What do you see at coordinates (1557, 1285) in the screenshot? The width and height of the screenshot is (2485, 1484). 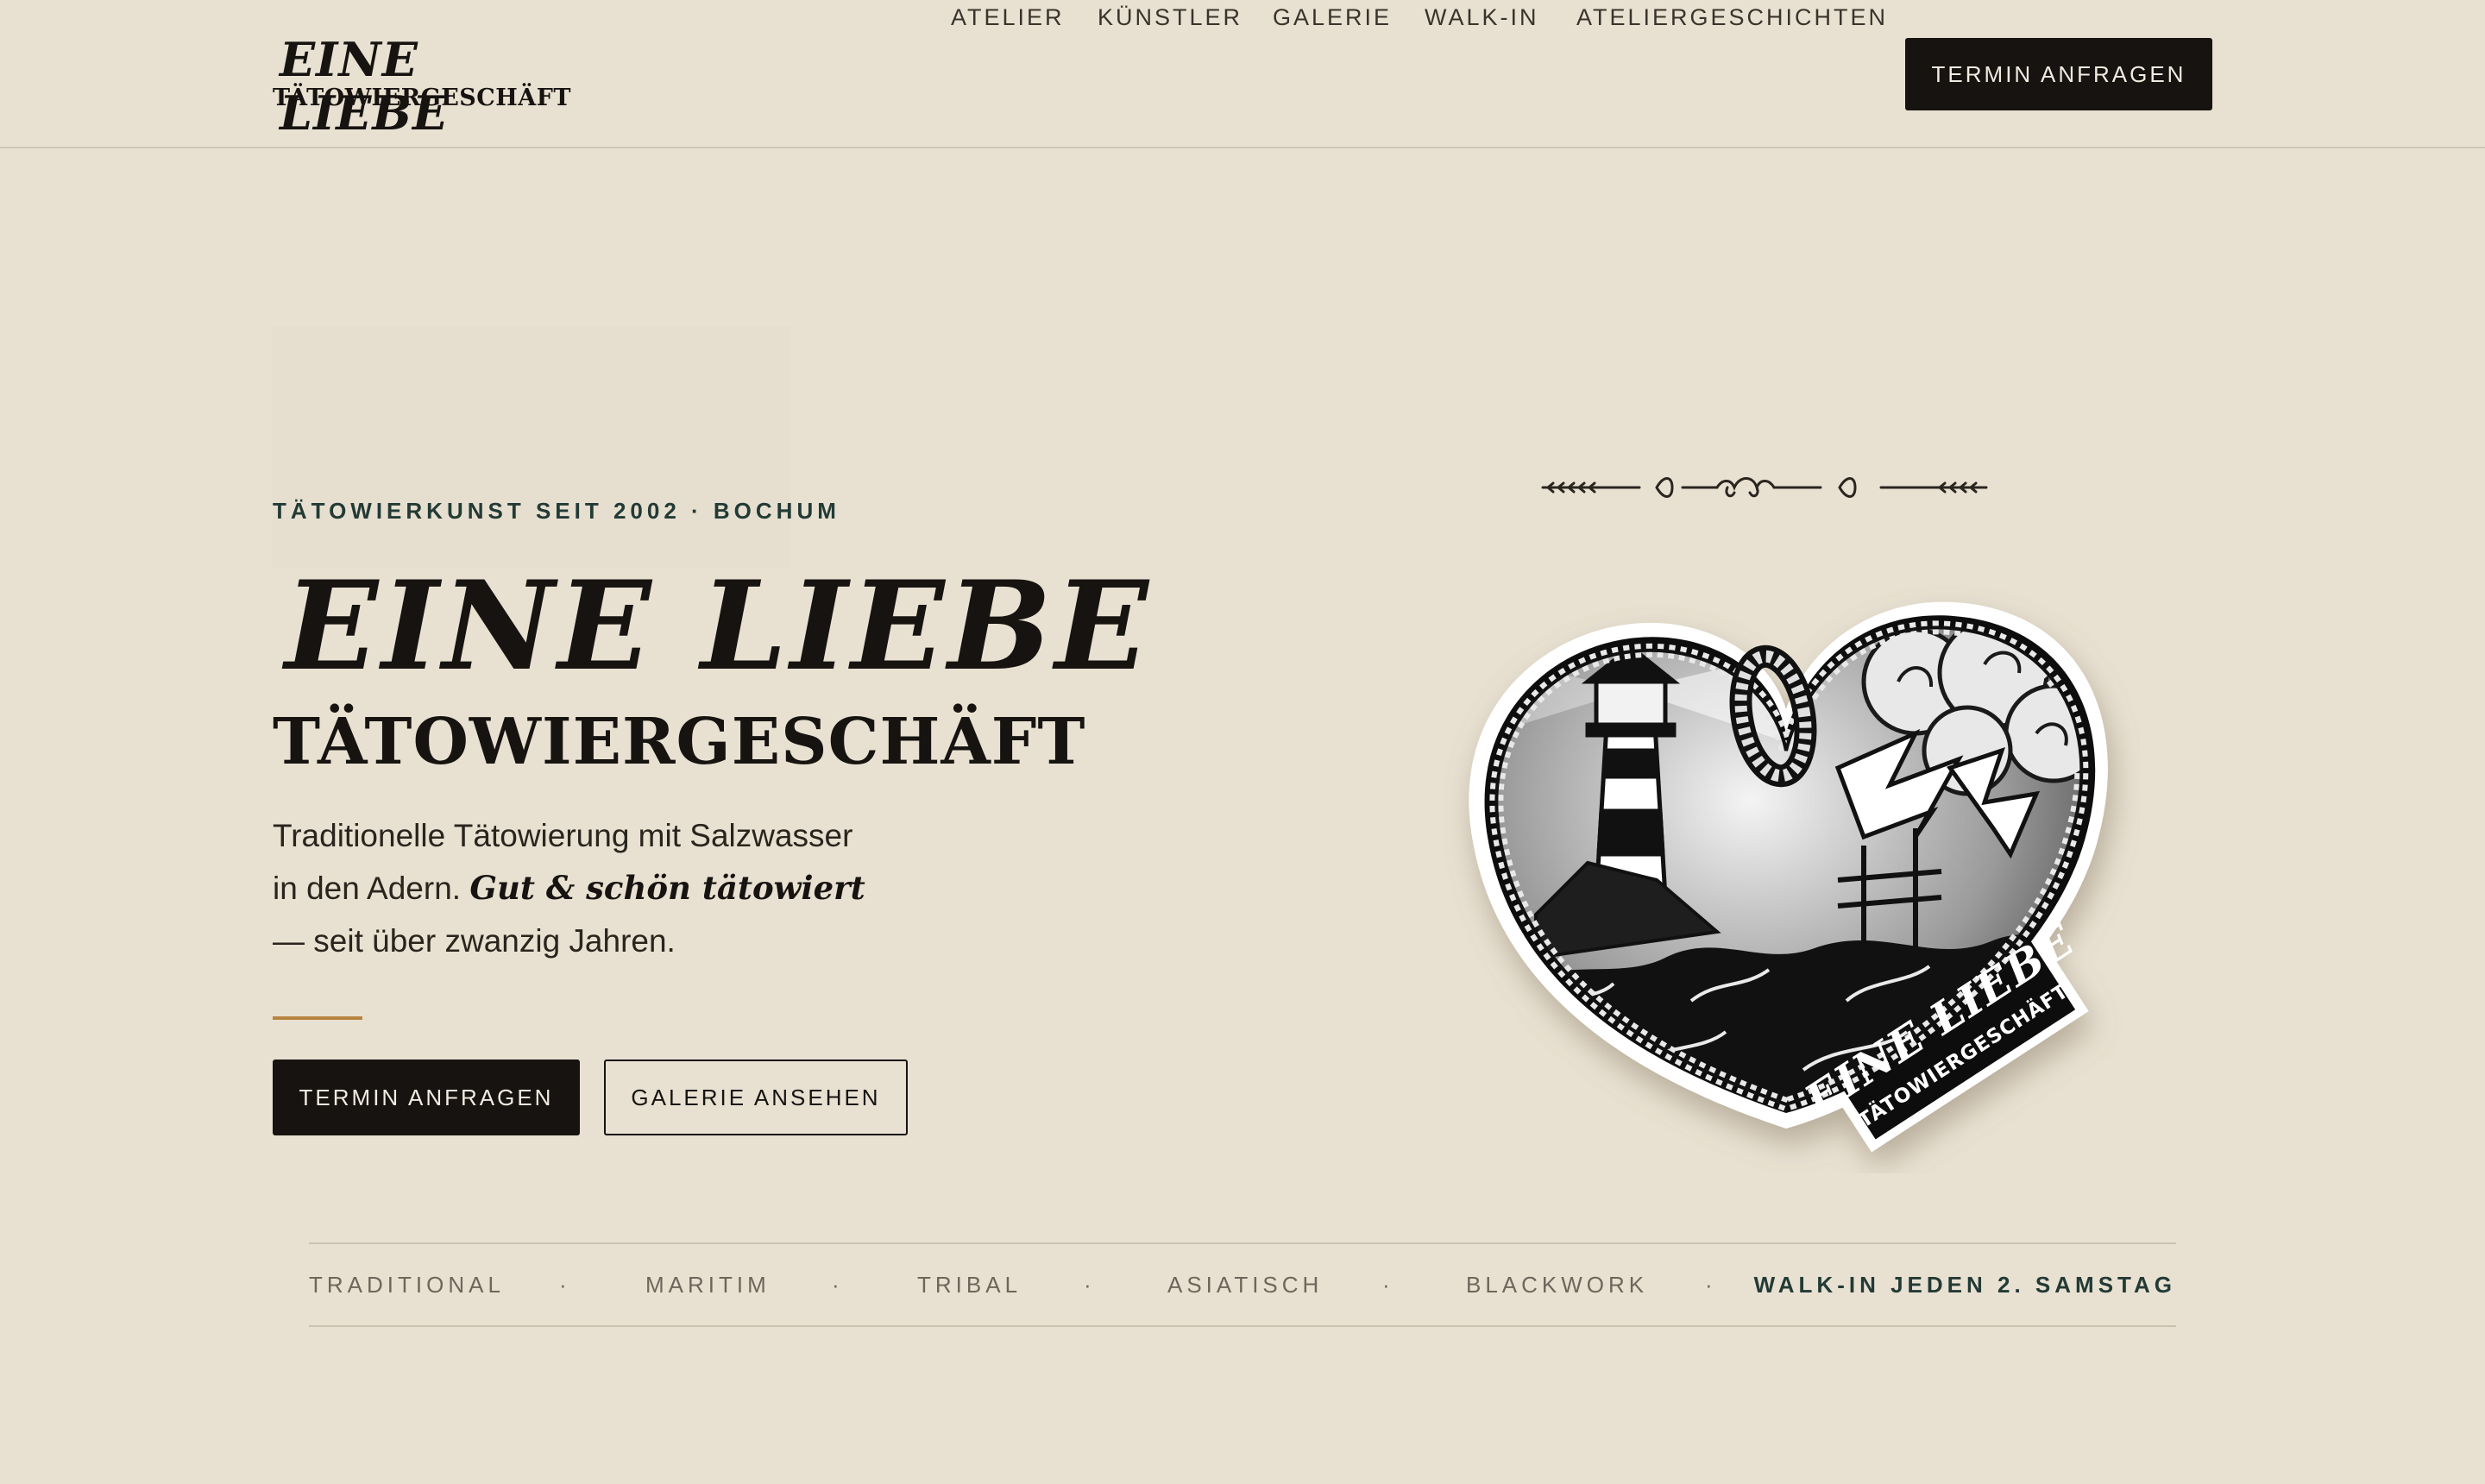 I see `style-tag: BLACKWORK` at bounding box center [1557, 1285].